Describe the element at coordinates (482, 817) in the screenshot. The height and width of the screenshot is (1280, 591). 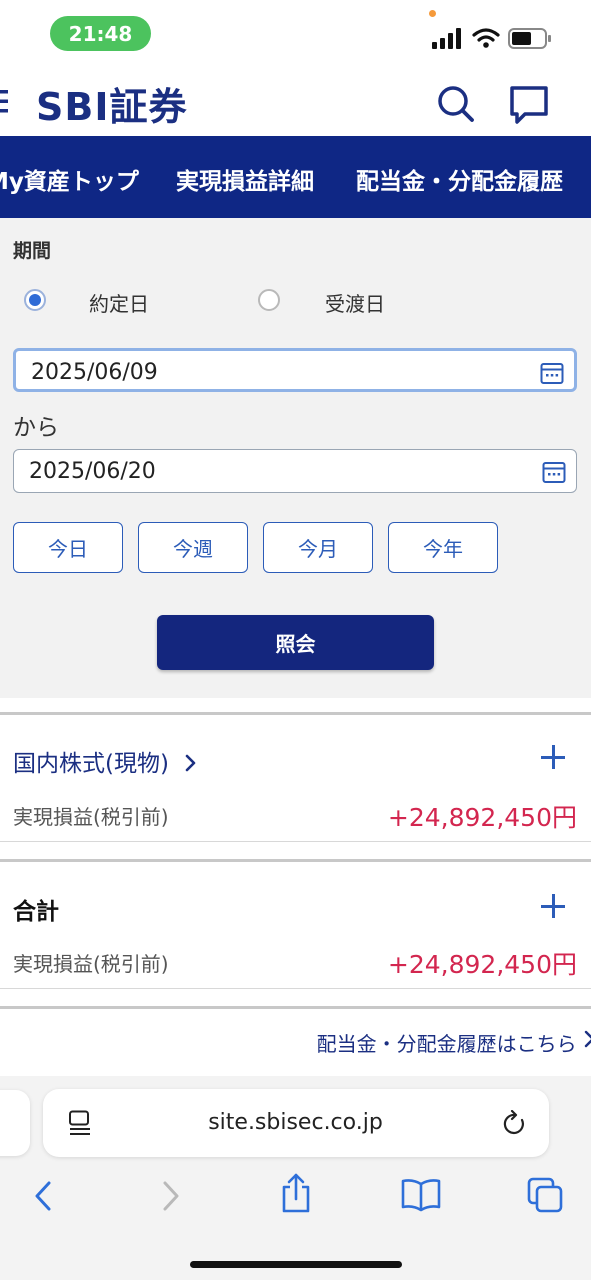
I see `realized-pl-value: +24,892,450円` at that location.